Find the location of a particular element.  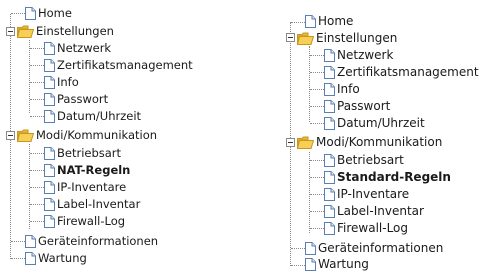

tree-item-label: Label-Inventar is located at coordinates (380, 211).